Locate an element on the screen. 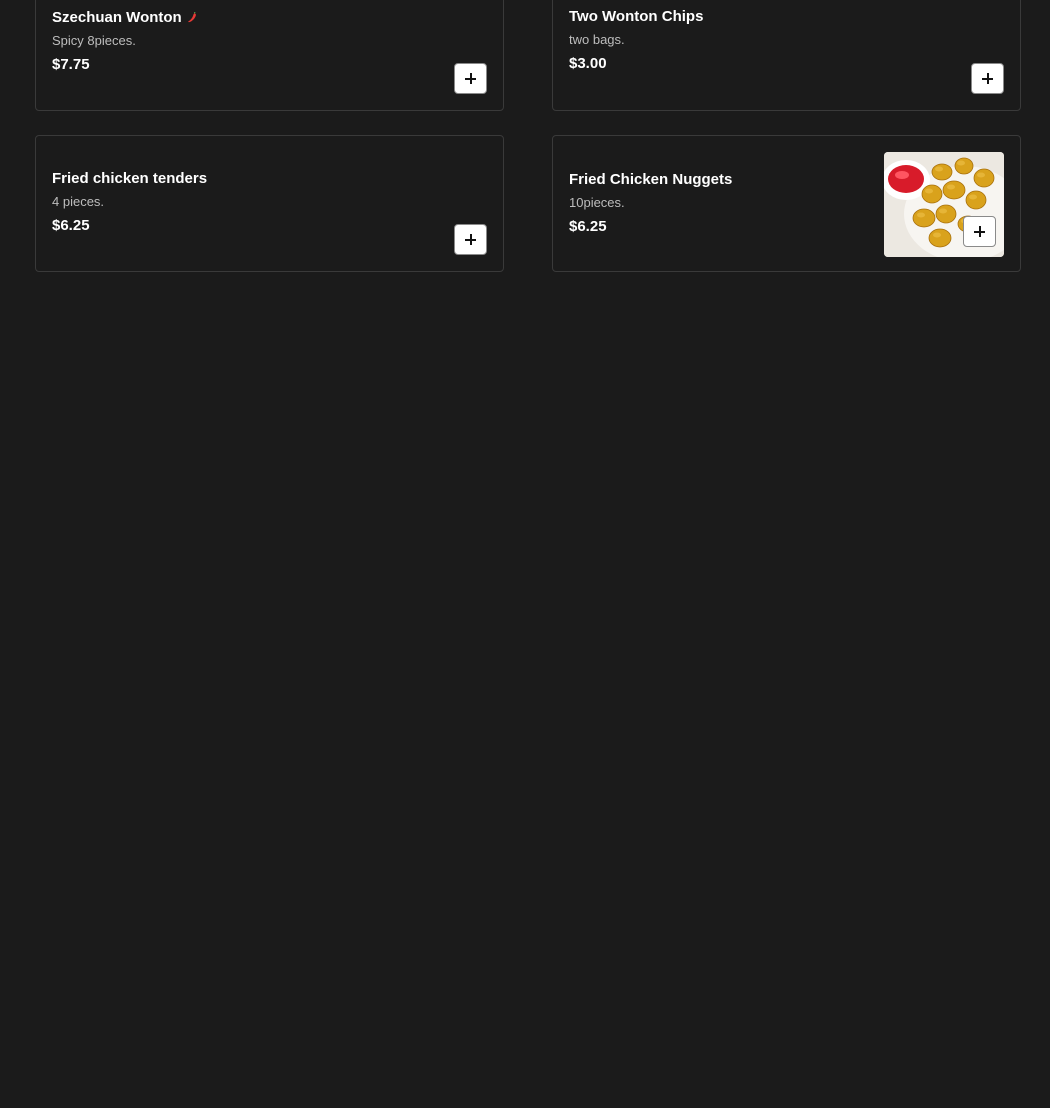 This screenshot has width=1050, height=1108. menu-item-card: Fried Chicken Nuggets 10pieces. $6.25 is located at coordinates (786, 203).